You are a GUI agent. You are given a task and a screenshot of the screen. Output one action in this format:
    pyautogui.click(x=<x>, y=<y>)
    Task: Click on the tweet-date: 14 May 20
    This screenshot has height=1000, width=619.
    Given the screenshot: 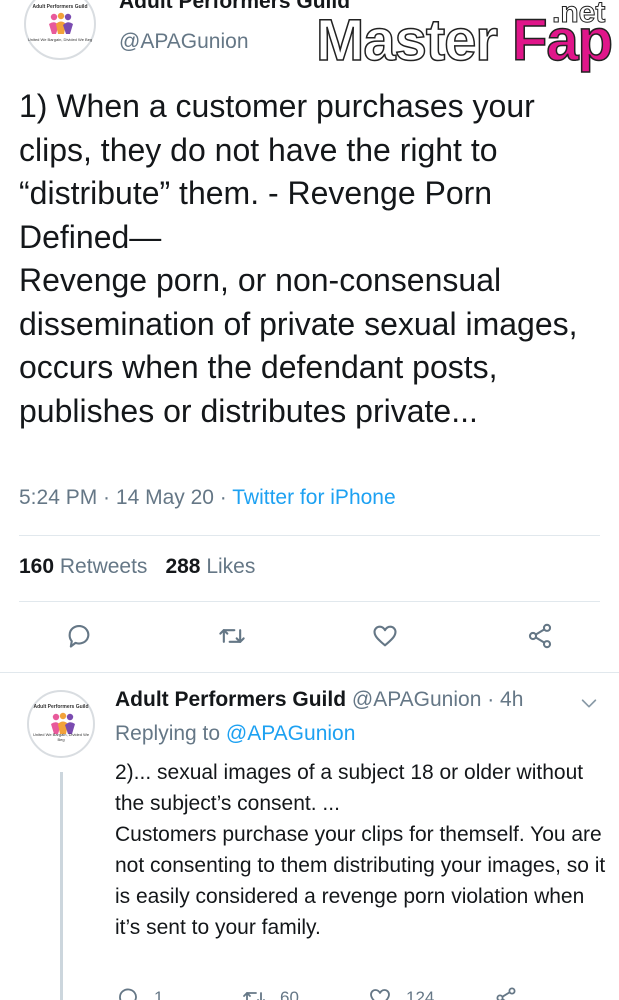 What is the action you would take?
    pyautogui.click(x=164, y=497)
    